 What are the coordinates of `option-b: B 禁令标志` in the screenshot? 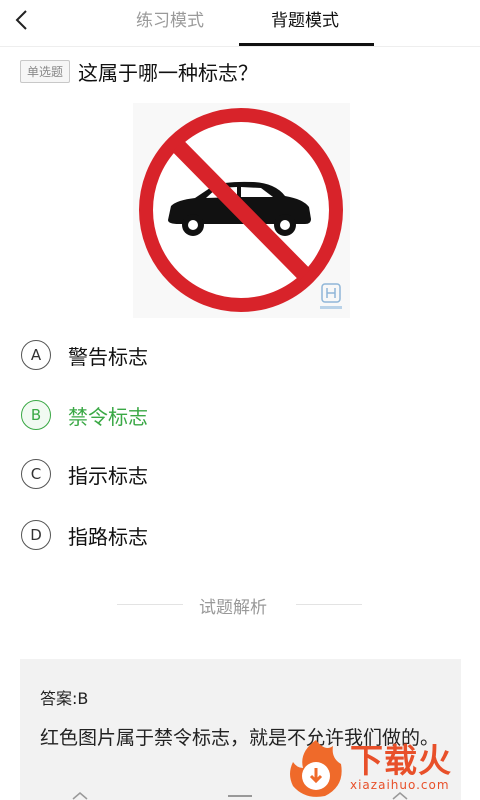 It's located at (84, 415).